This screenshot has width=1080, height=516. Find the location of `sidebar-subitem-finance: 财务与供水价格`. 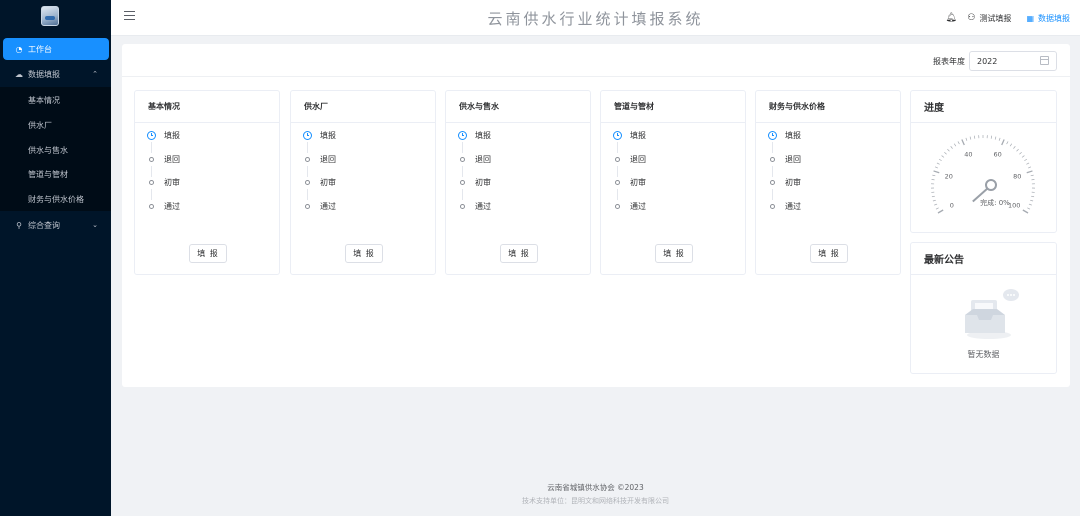

sidebar-subitem-finance: 财务与供水价格 is located at coordinates (55, 199).